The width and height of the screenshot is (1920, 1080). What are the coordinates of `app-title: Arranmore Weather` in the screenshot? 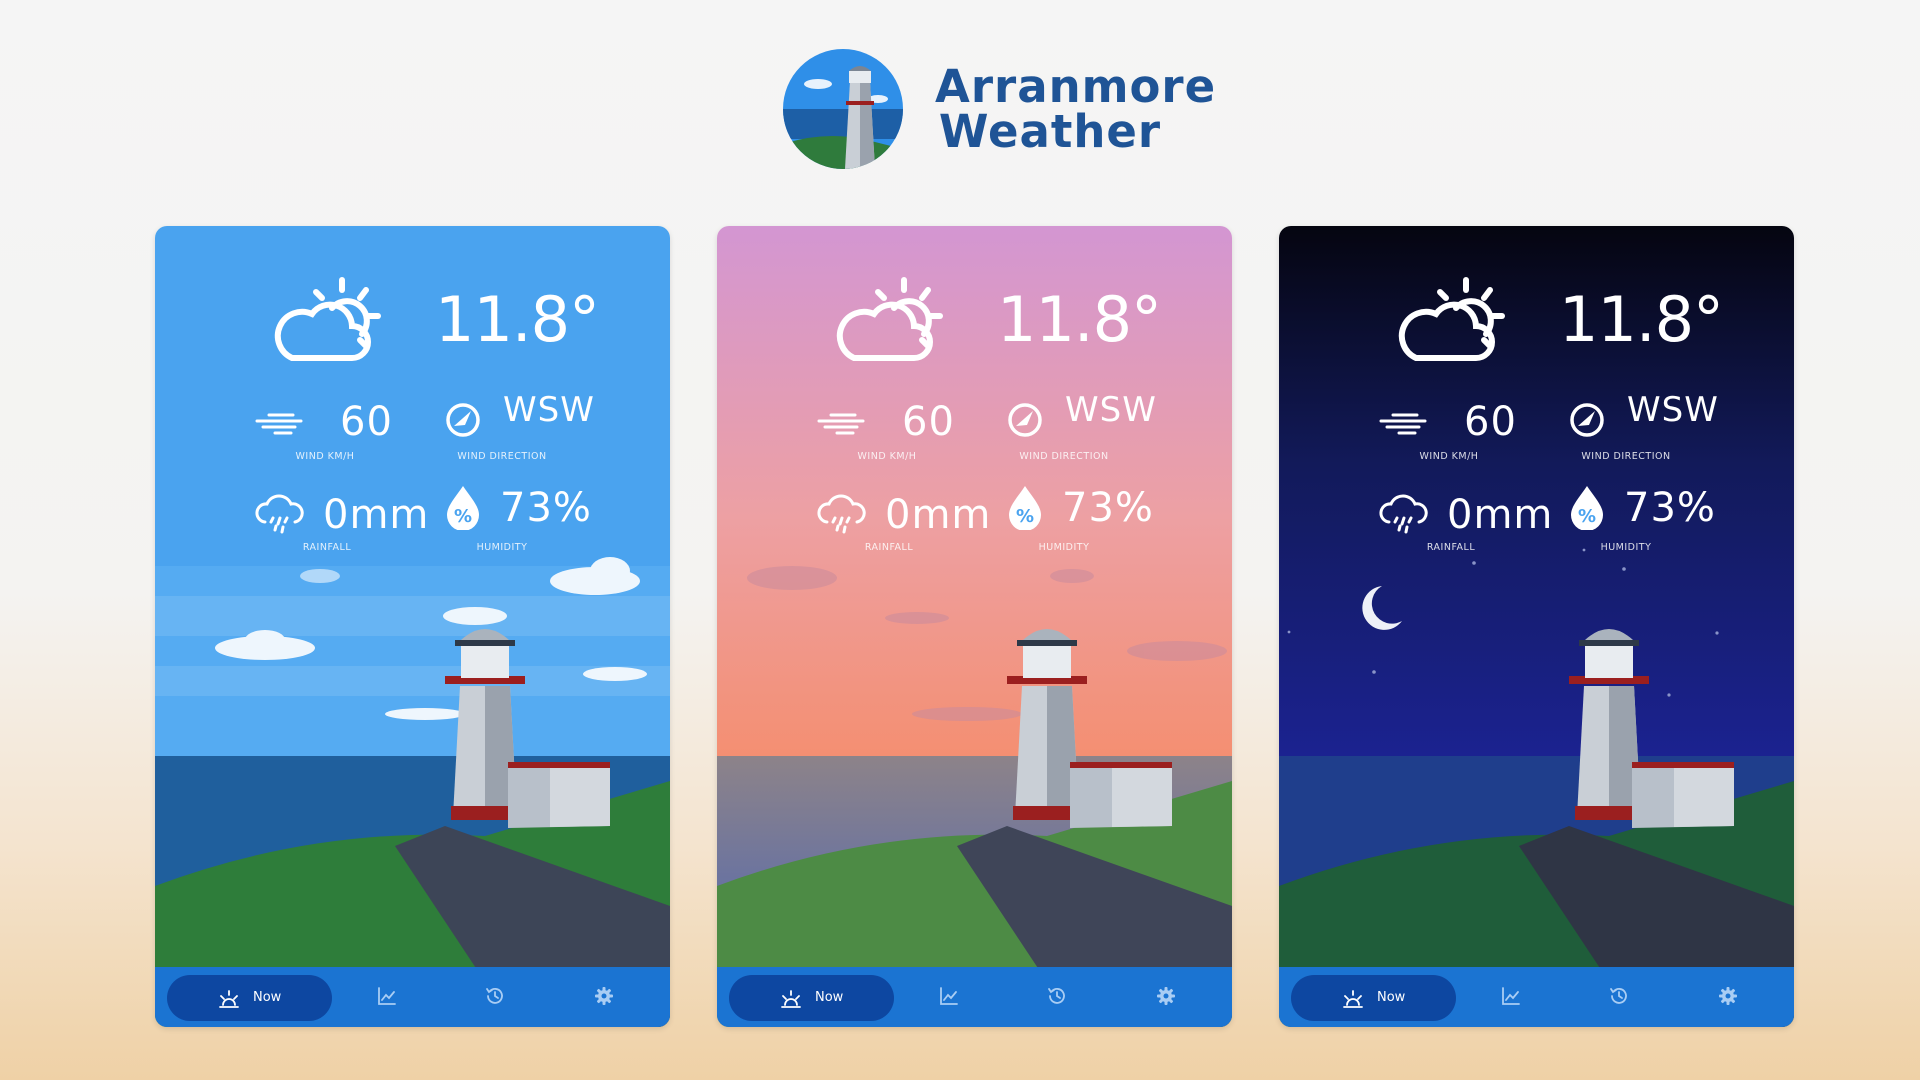 It's located at (1076, 109).